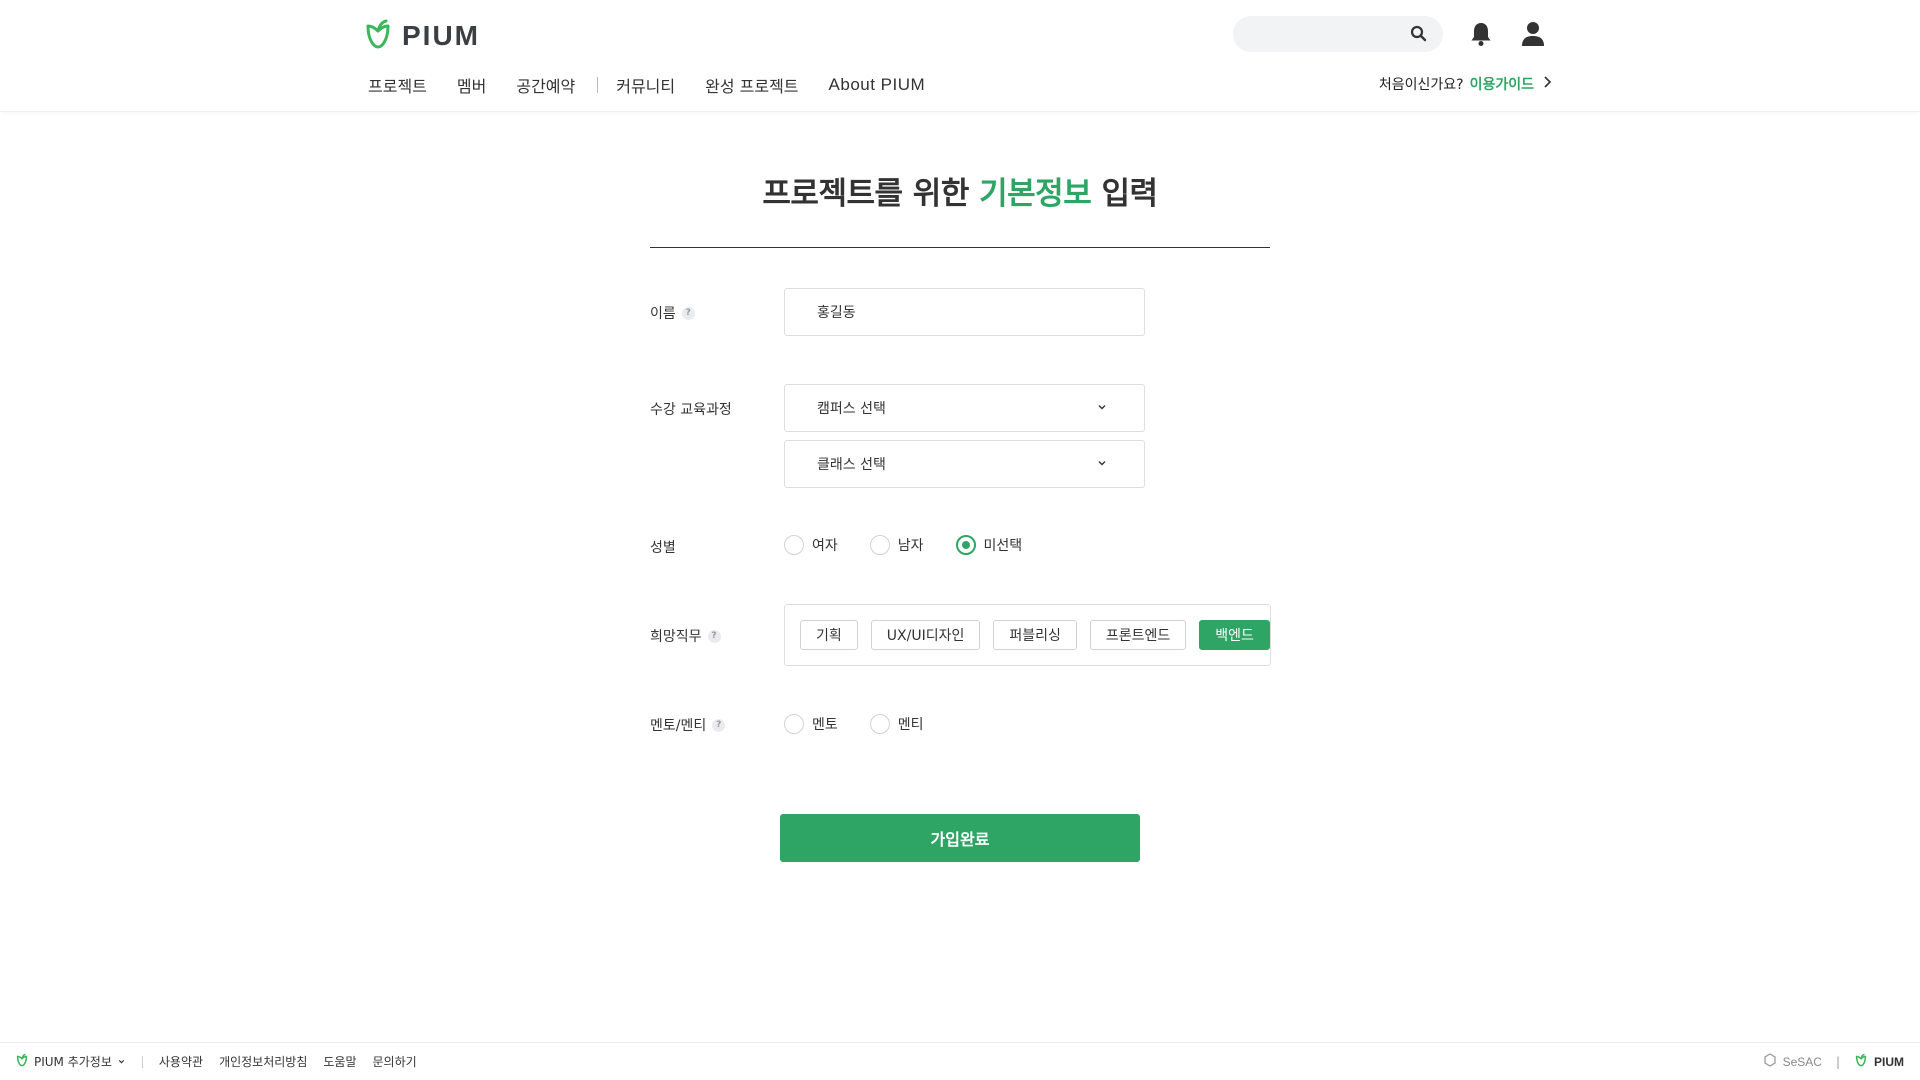 This screenshot has height=1080, width=1920. I want to click on search-input, so click(1338, 34).